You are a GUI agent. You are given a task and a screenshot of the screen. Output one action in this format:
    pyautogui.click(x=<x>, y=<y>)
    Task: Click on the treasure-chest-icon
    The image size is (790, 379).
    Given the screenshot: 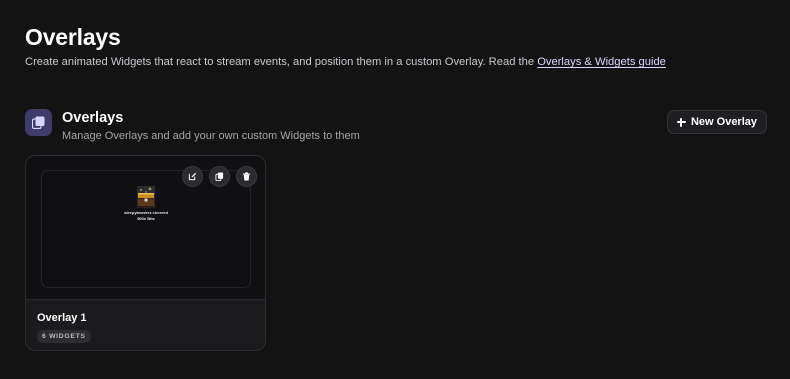 What is the action you would take?
    pyautogui.click(x=146, y=197)
    